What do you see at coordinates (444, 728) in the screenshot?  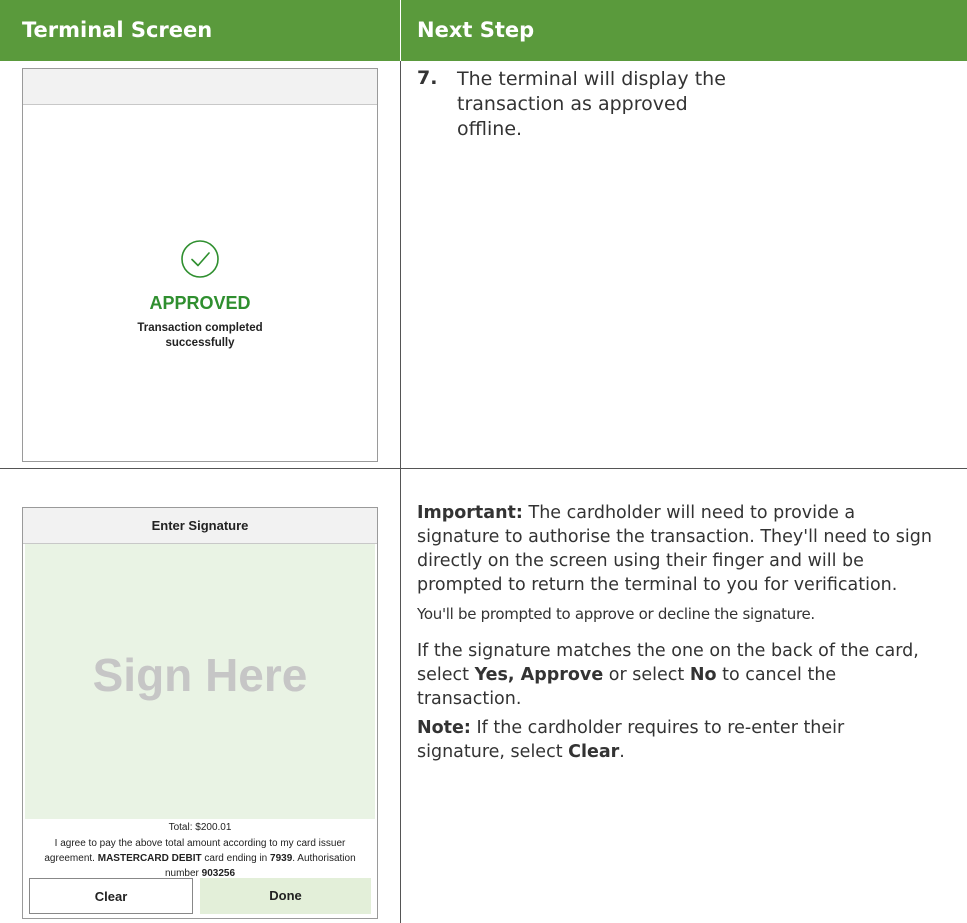 I see `note-label: Note:` at bounding box center [444, 728].